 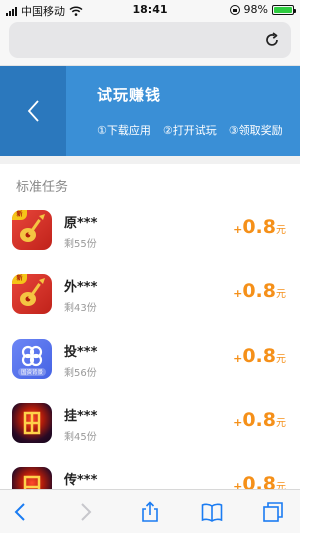 I want to click on browser-address-area, so click(x=150, y=43).